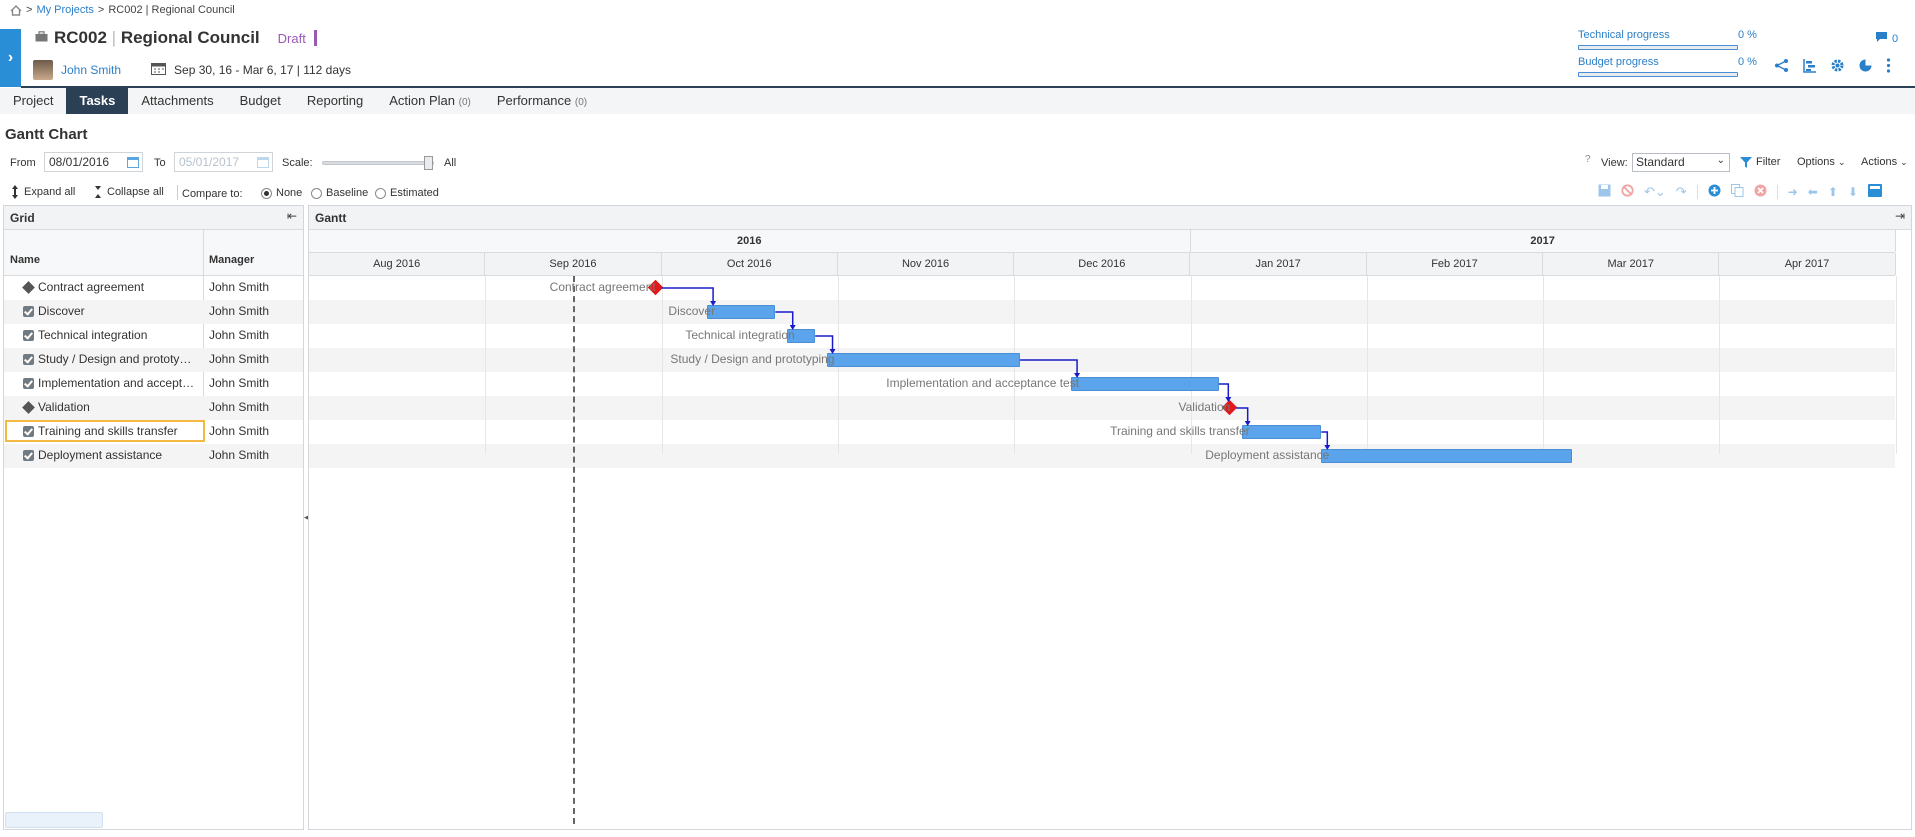 Image resolution: width=1915 pixels, height=837 pixels. What do you see at coordinates (16, 10) in the screenshot?
I see `home-icon` at bounding box center [16, 10].